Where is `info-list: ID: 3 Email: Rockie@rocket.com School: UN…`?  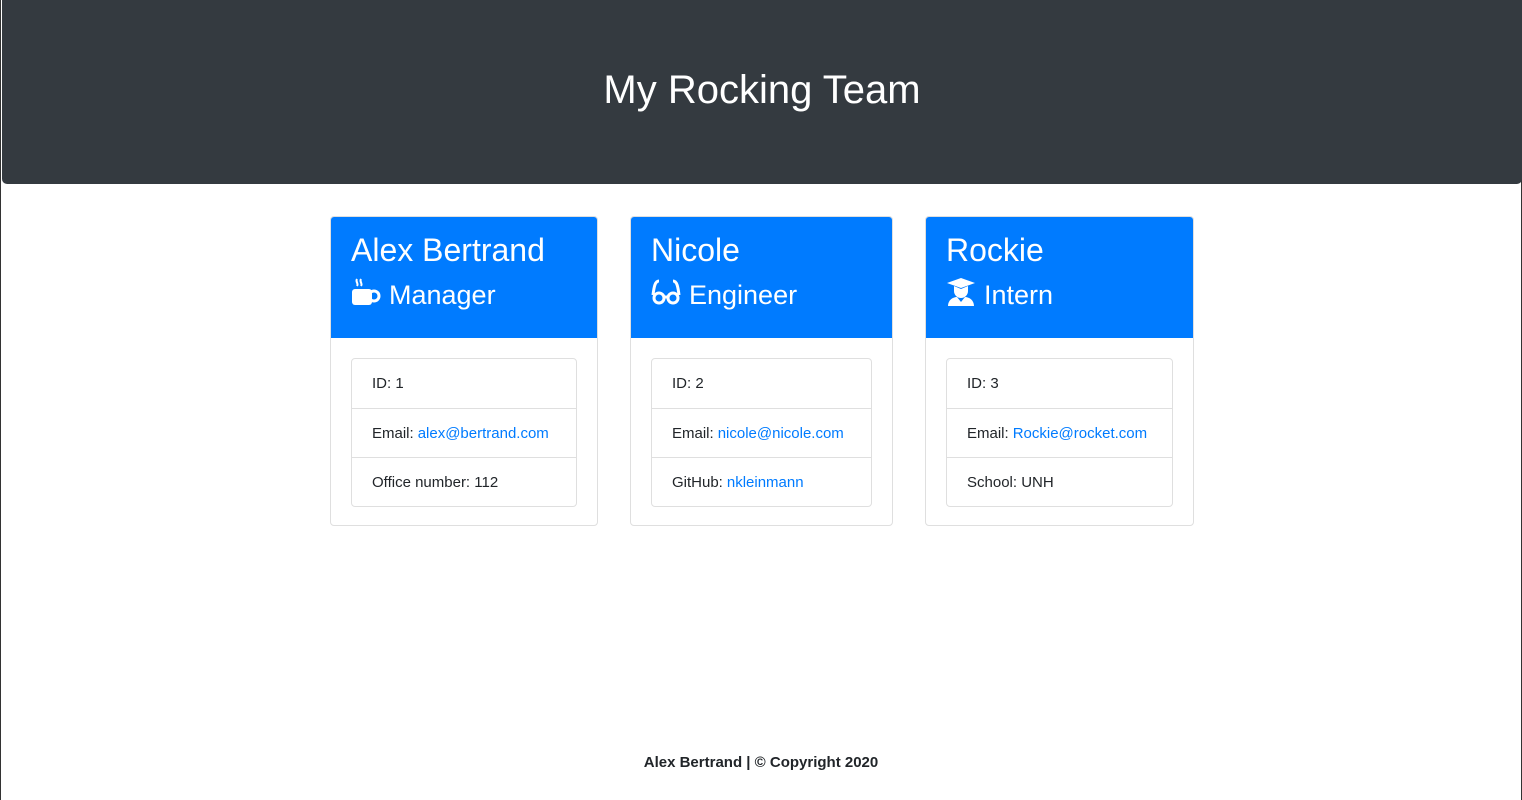 info-list: ID: 3 Email: Rockie@rocket.com School: UN… is located at coordinates (1059, 432).